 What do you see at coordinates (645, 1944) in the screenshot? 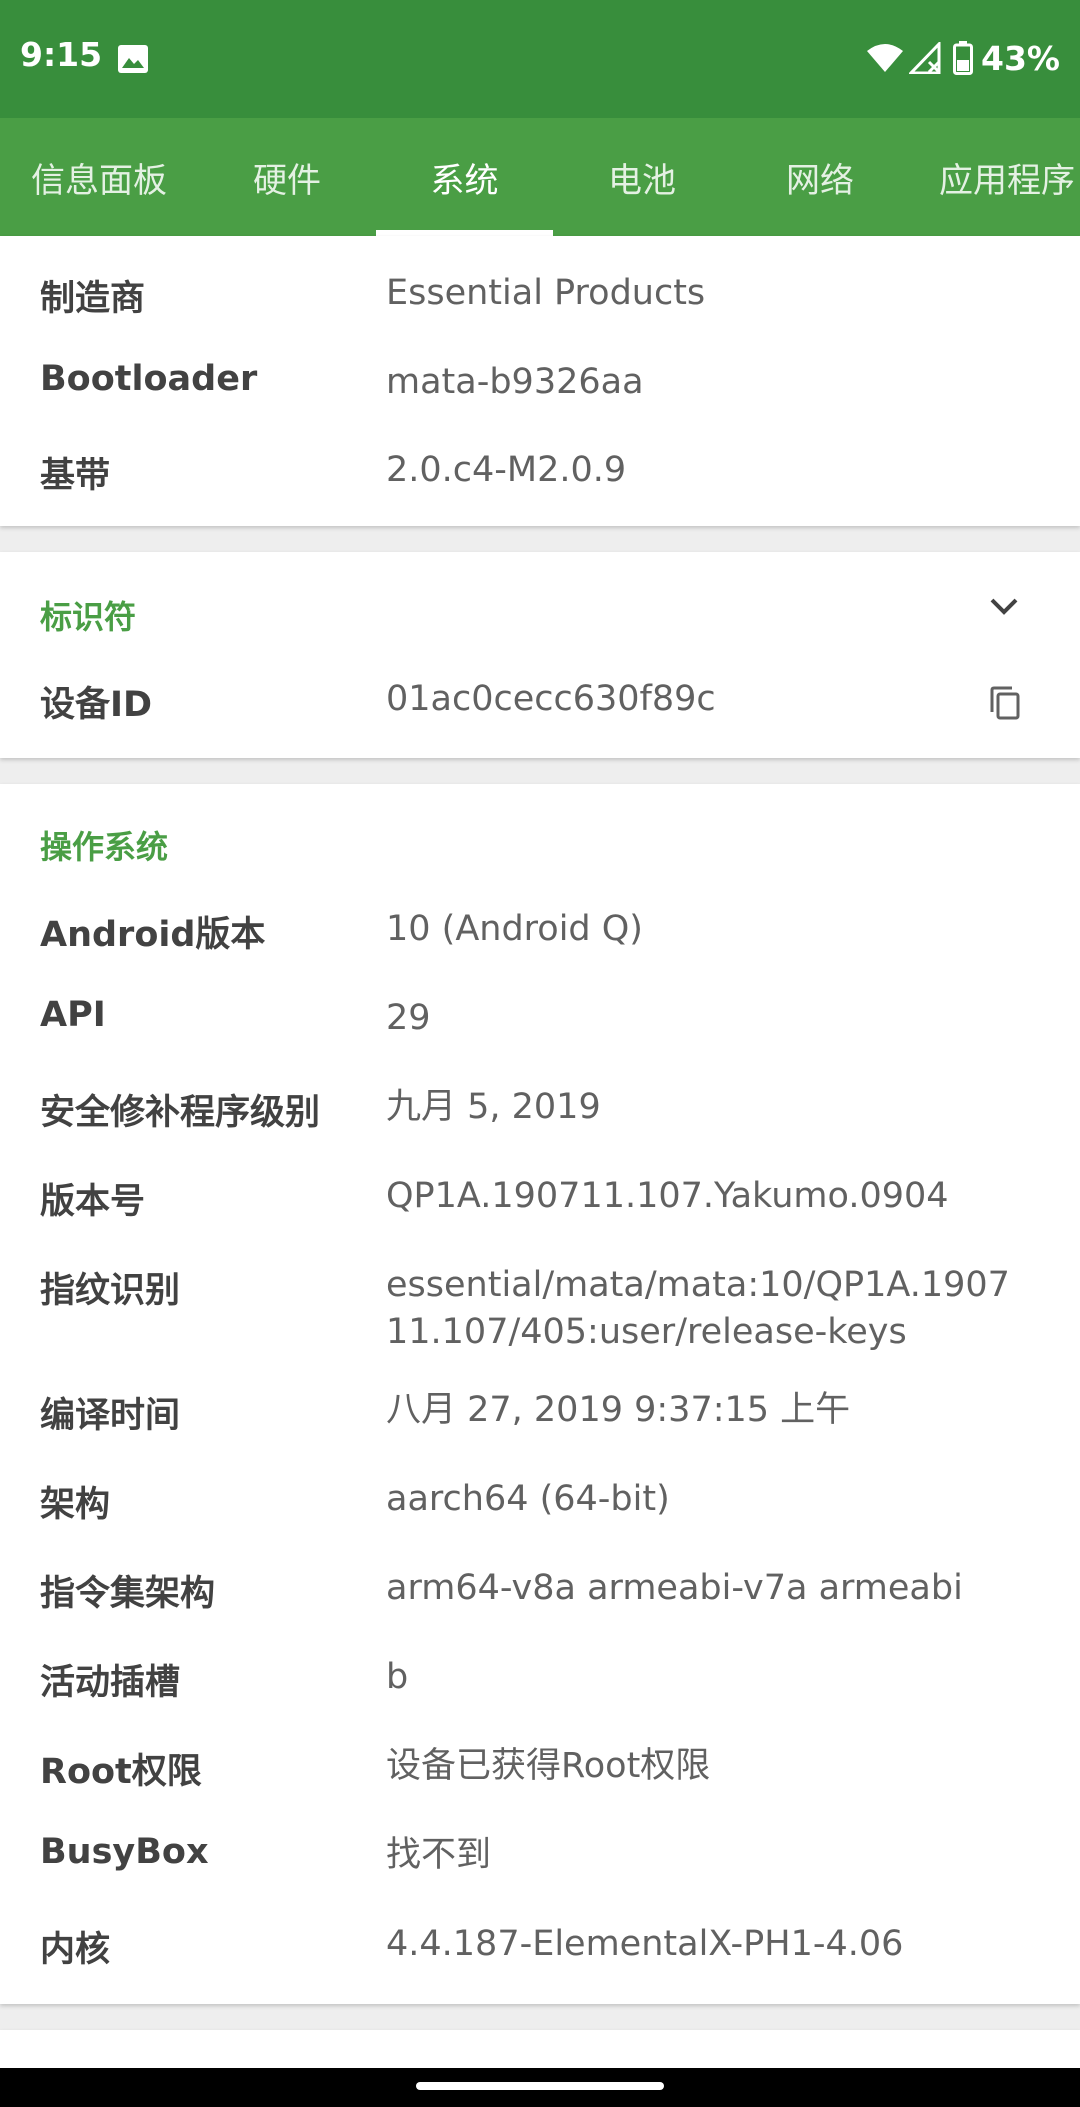
I see `row-value: 4.4.187-ElementalX-PH1-4.06` at bounding box center [645, 1944].